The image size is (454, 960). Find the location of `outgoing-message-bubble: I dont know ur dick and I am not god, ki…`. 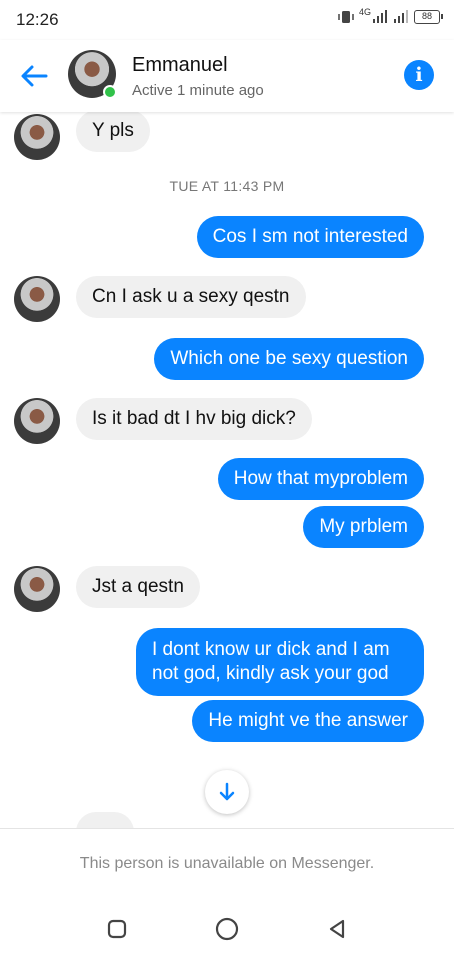

outgoing-message-bubble: I dont know ur dick and I am not god, ki… is located at coordinates (280, 662).